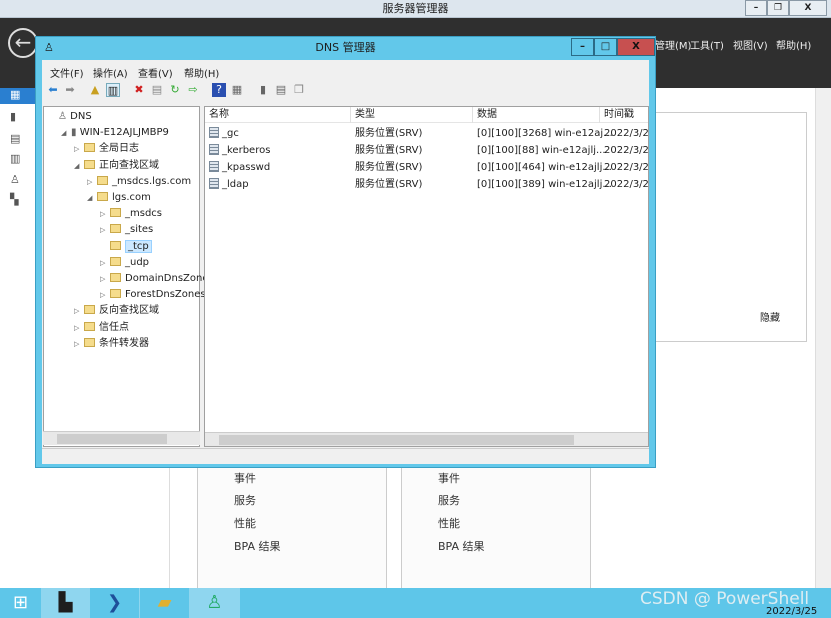 This screenshot has width=831, height=618. I want to click on up-folder-icon: ▲, so click(95, 90).